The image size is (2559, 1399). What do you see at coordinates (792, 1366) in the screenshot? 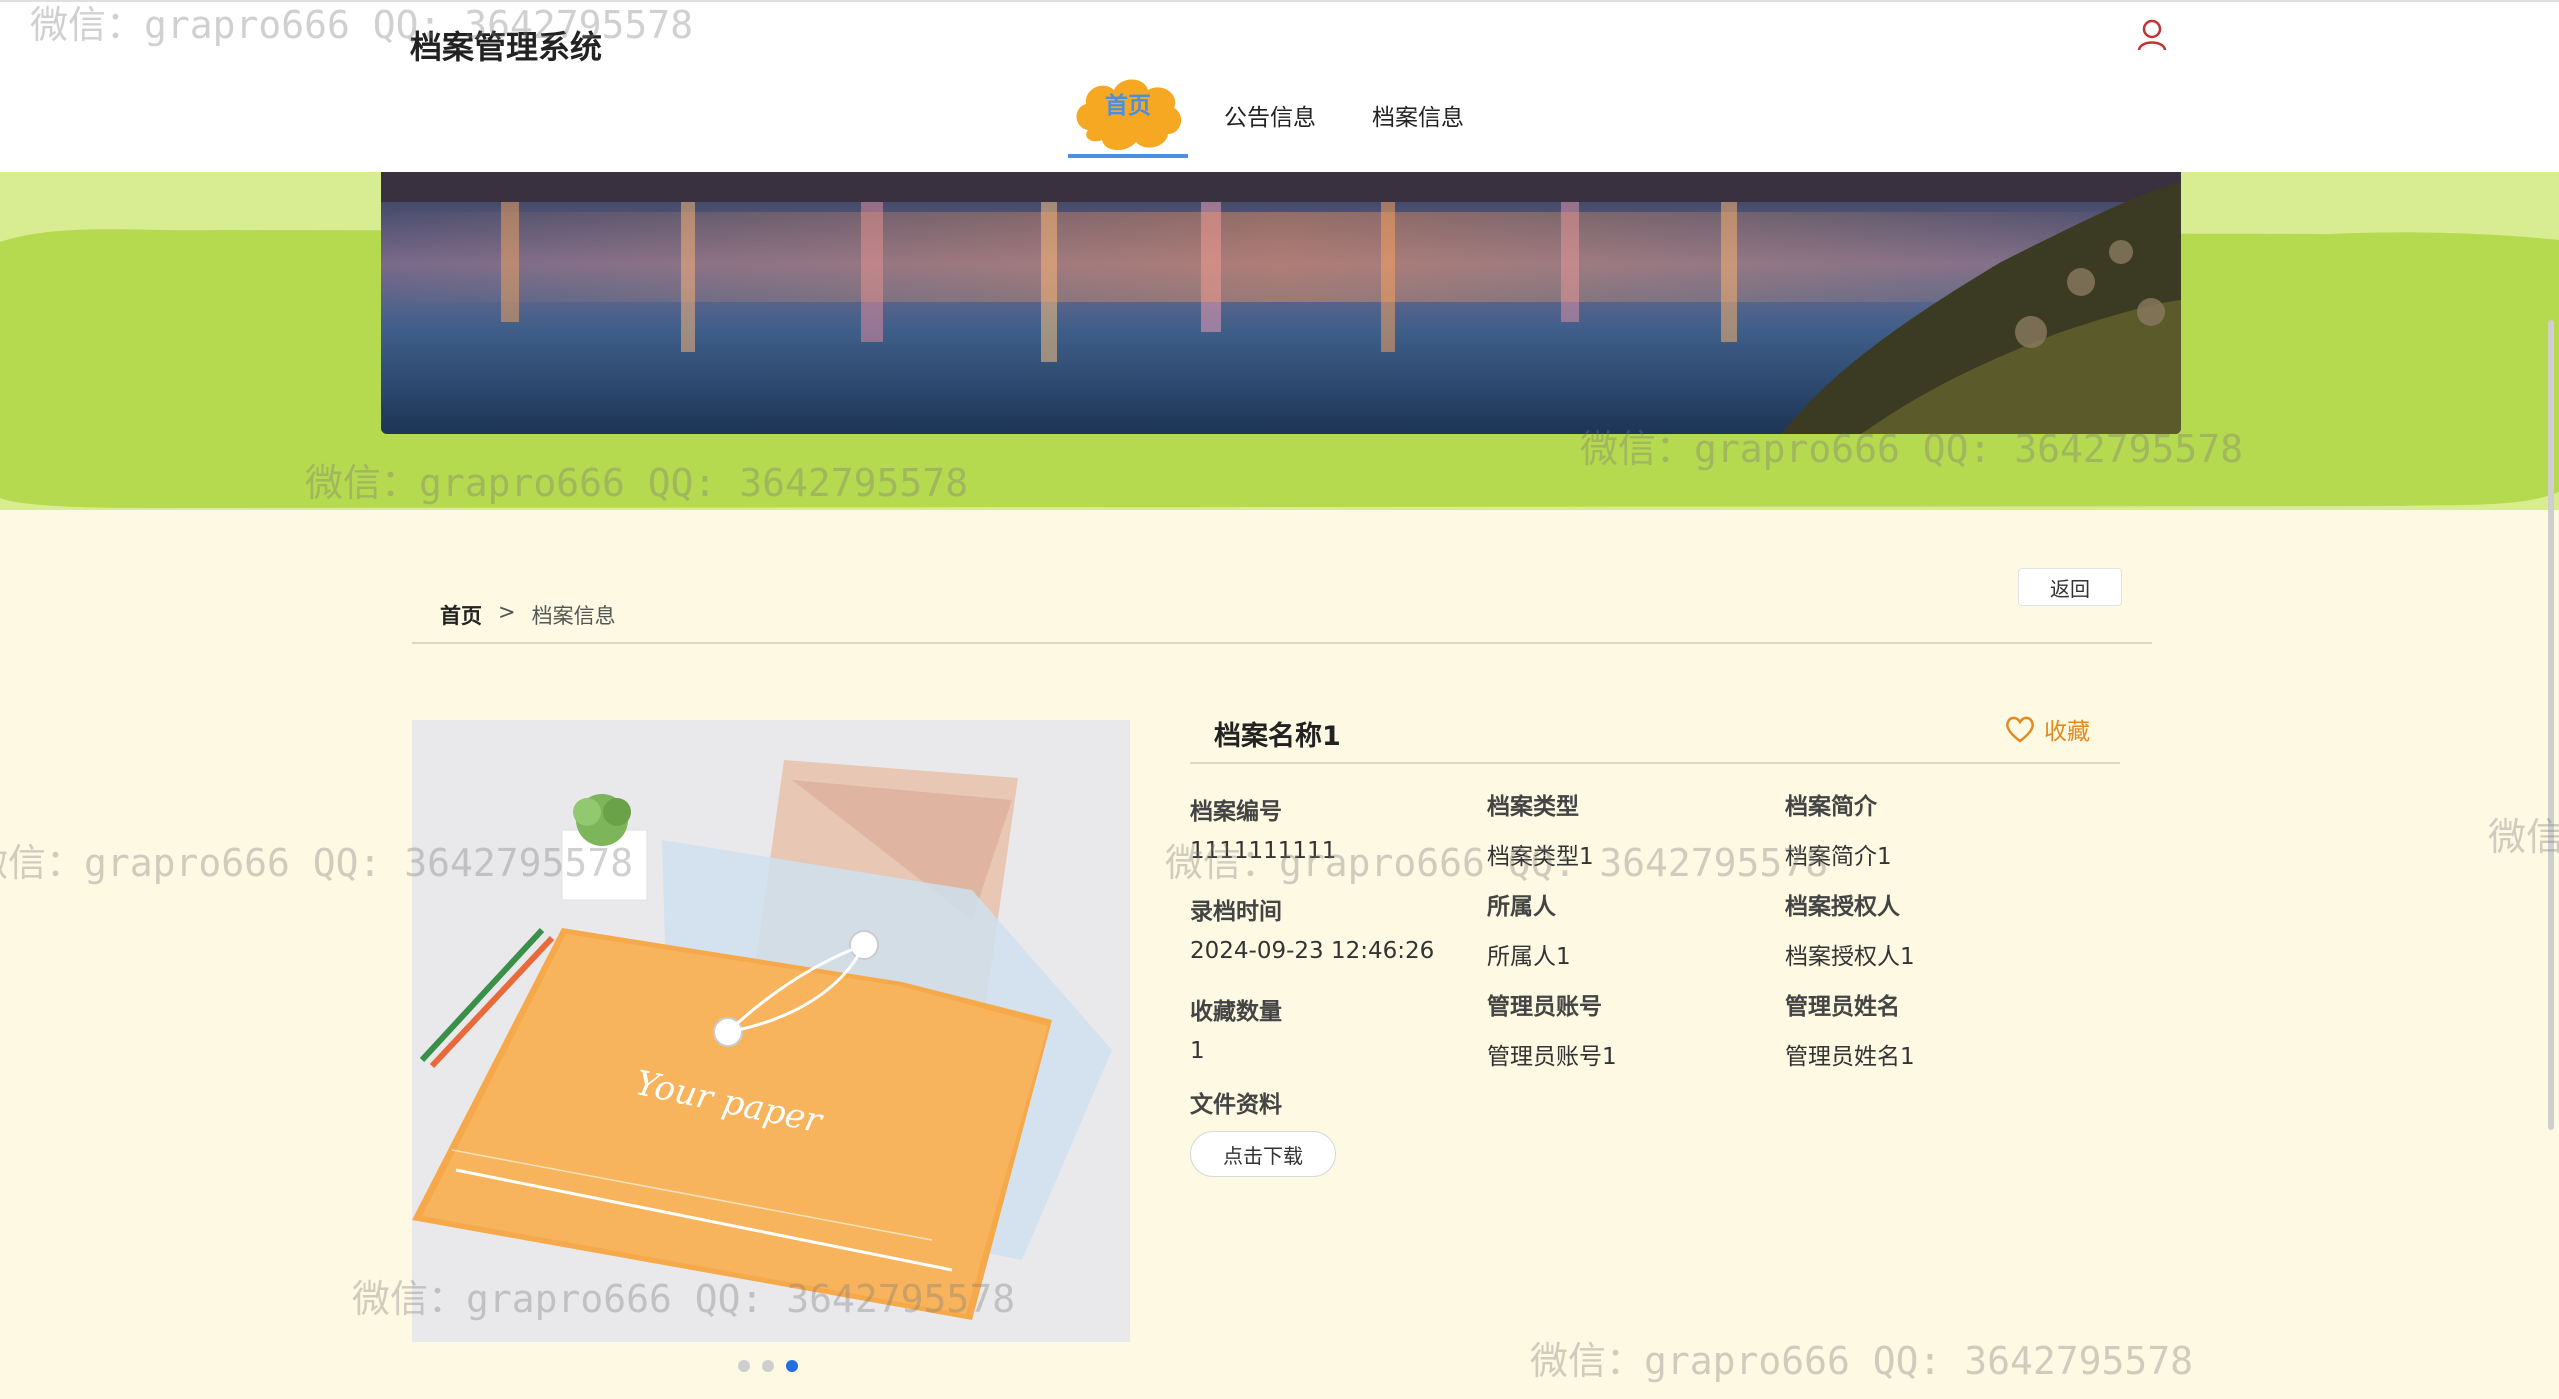
I see `carousel-dot-active` at bounding box center [792, 1366].